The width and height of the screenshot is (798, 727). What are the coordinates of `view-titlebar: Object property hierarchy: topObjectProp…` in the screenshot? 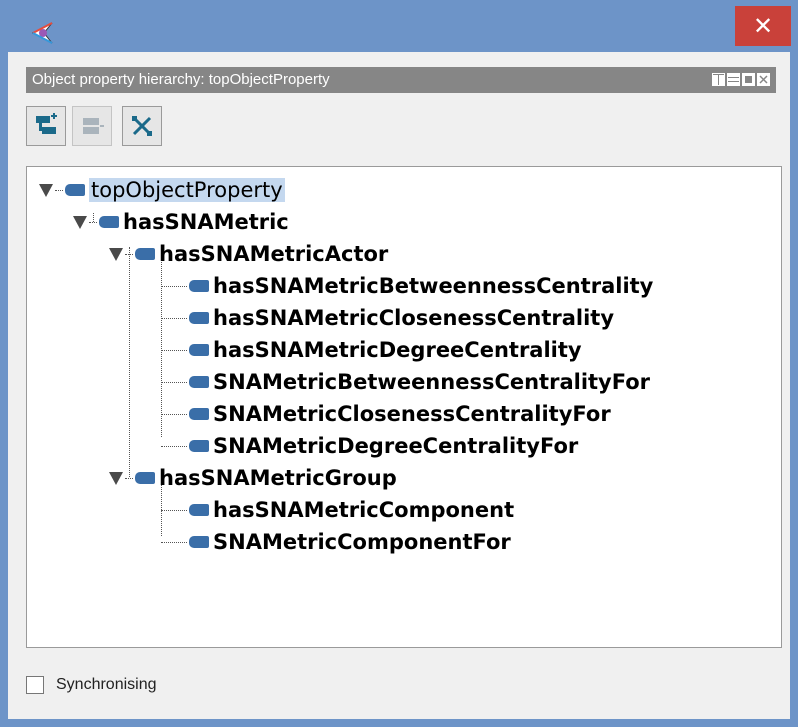 It's located at (401, 80).